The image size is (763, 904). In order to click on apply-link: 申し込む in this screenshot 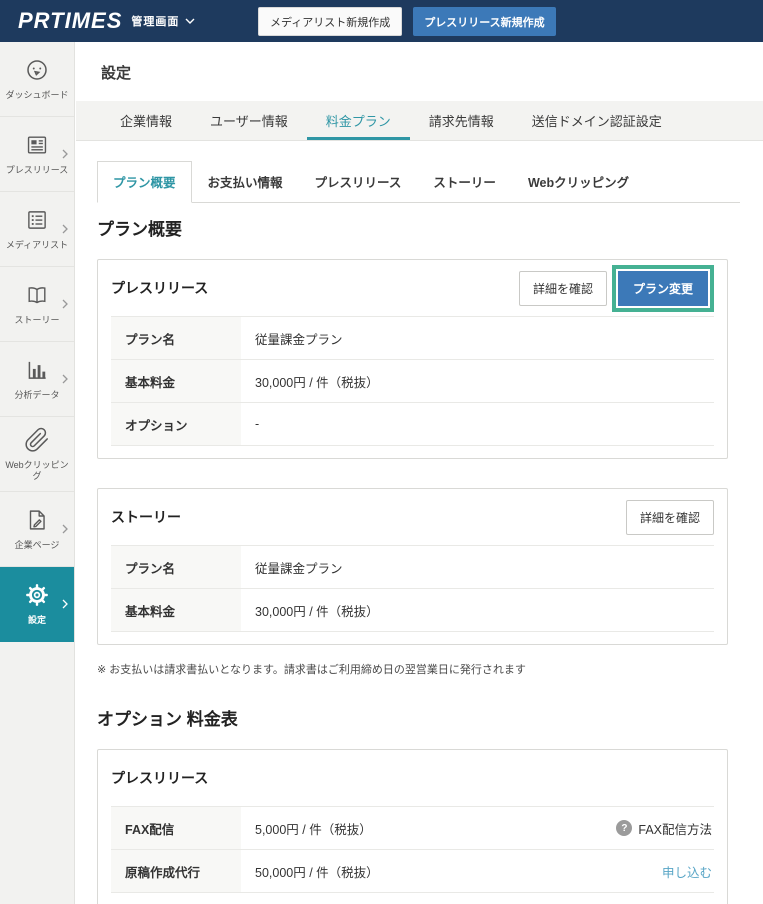, I will do `click(688, 871)`.